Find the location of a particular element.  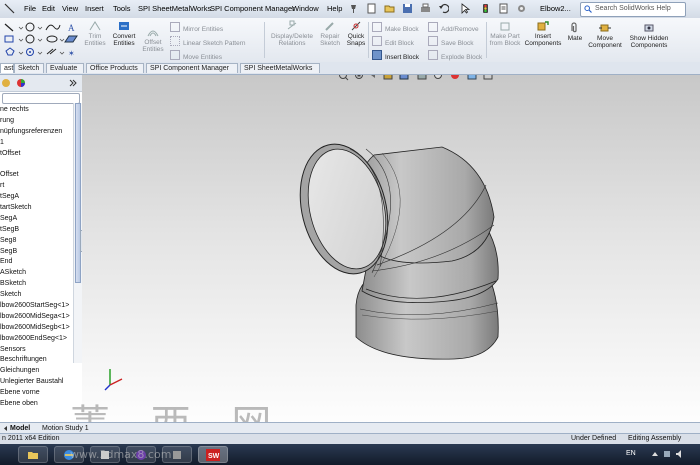

tree-item: lbow2600MidSegb<1> is located at coordinates (37, 328).